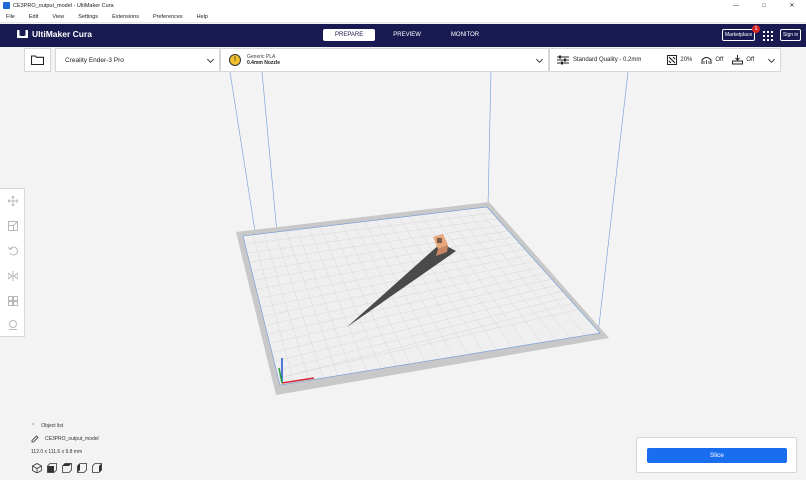 This screenshot has width=806, height=480. I want to click on slice-button: Slice, so click(717, 455).